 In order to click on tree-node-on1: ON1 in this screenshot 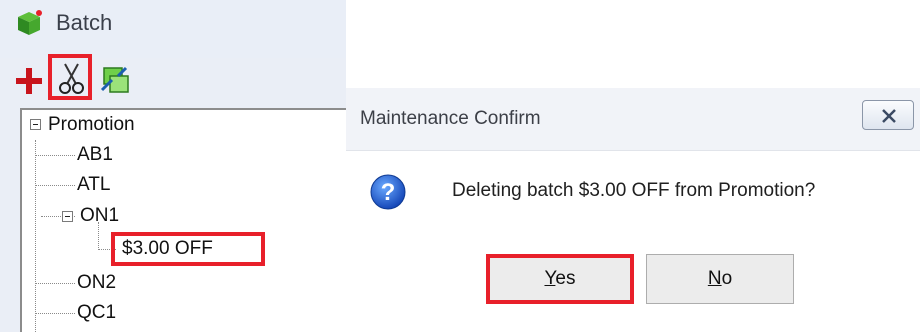, I will do `click(99, 216)`.